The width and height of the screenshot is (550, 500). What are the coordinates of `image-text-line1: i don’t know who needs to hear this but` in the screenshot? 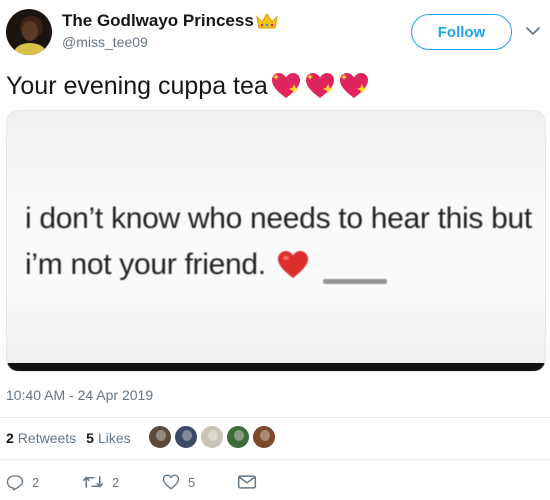 It's located at (278, 218).